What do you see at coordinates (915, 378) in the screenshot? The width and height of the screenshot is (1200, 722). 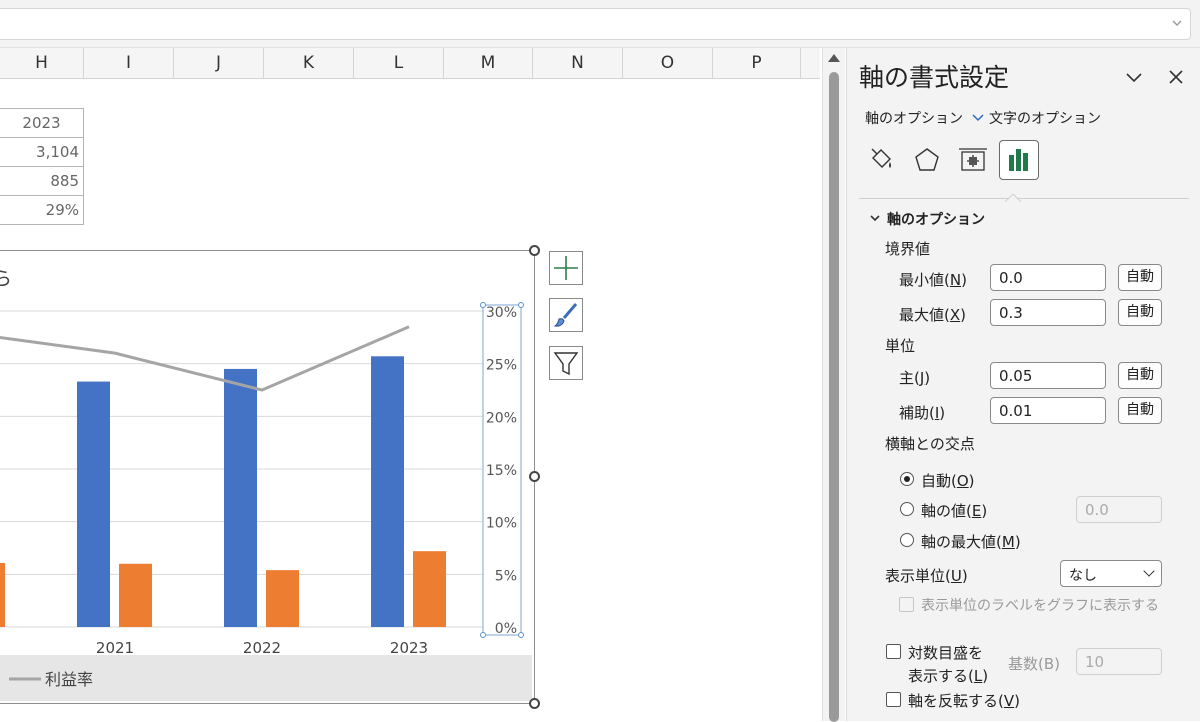 I see `major-label: 主(J)` at bounding box center [915, 378].